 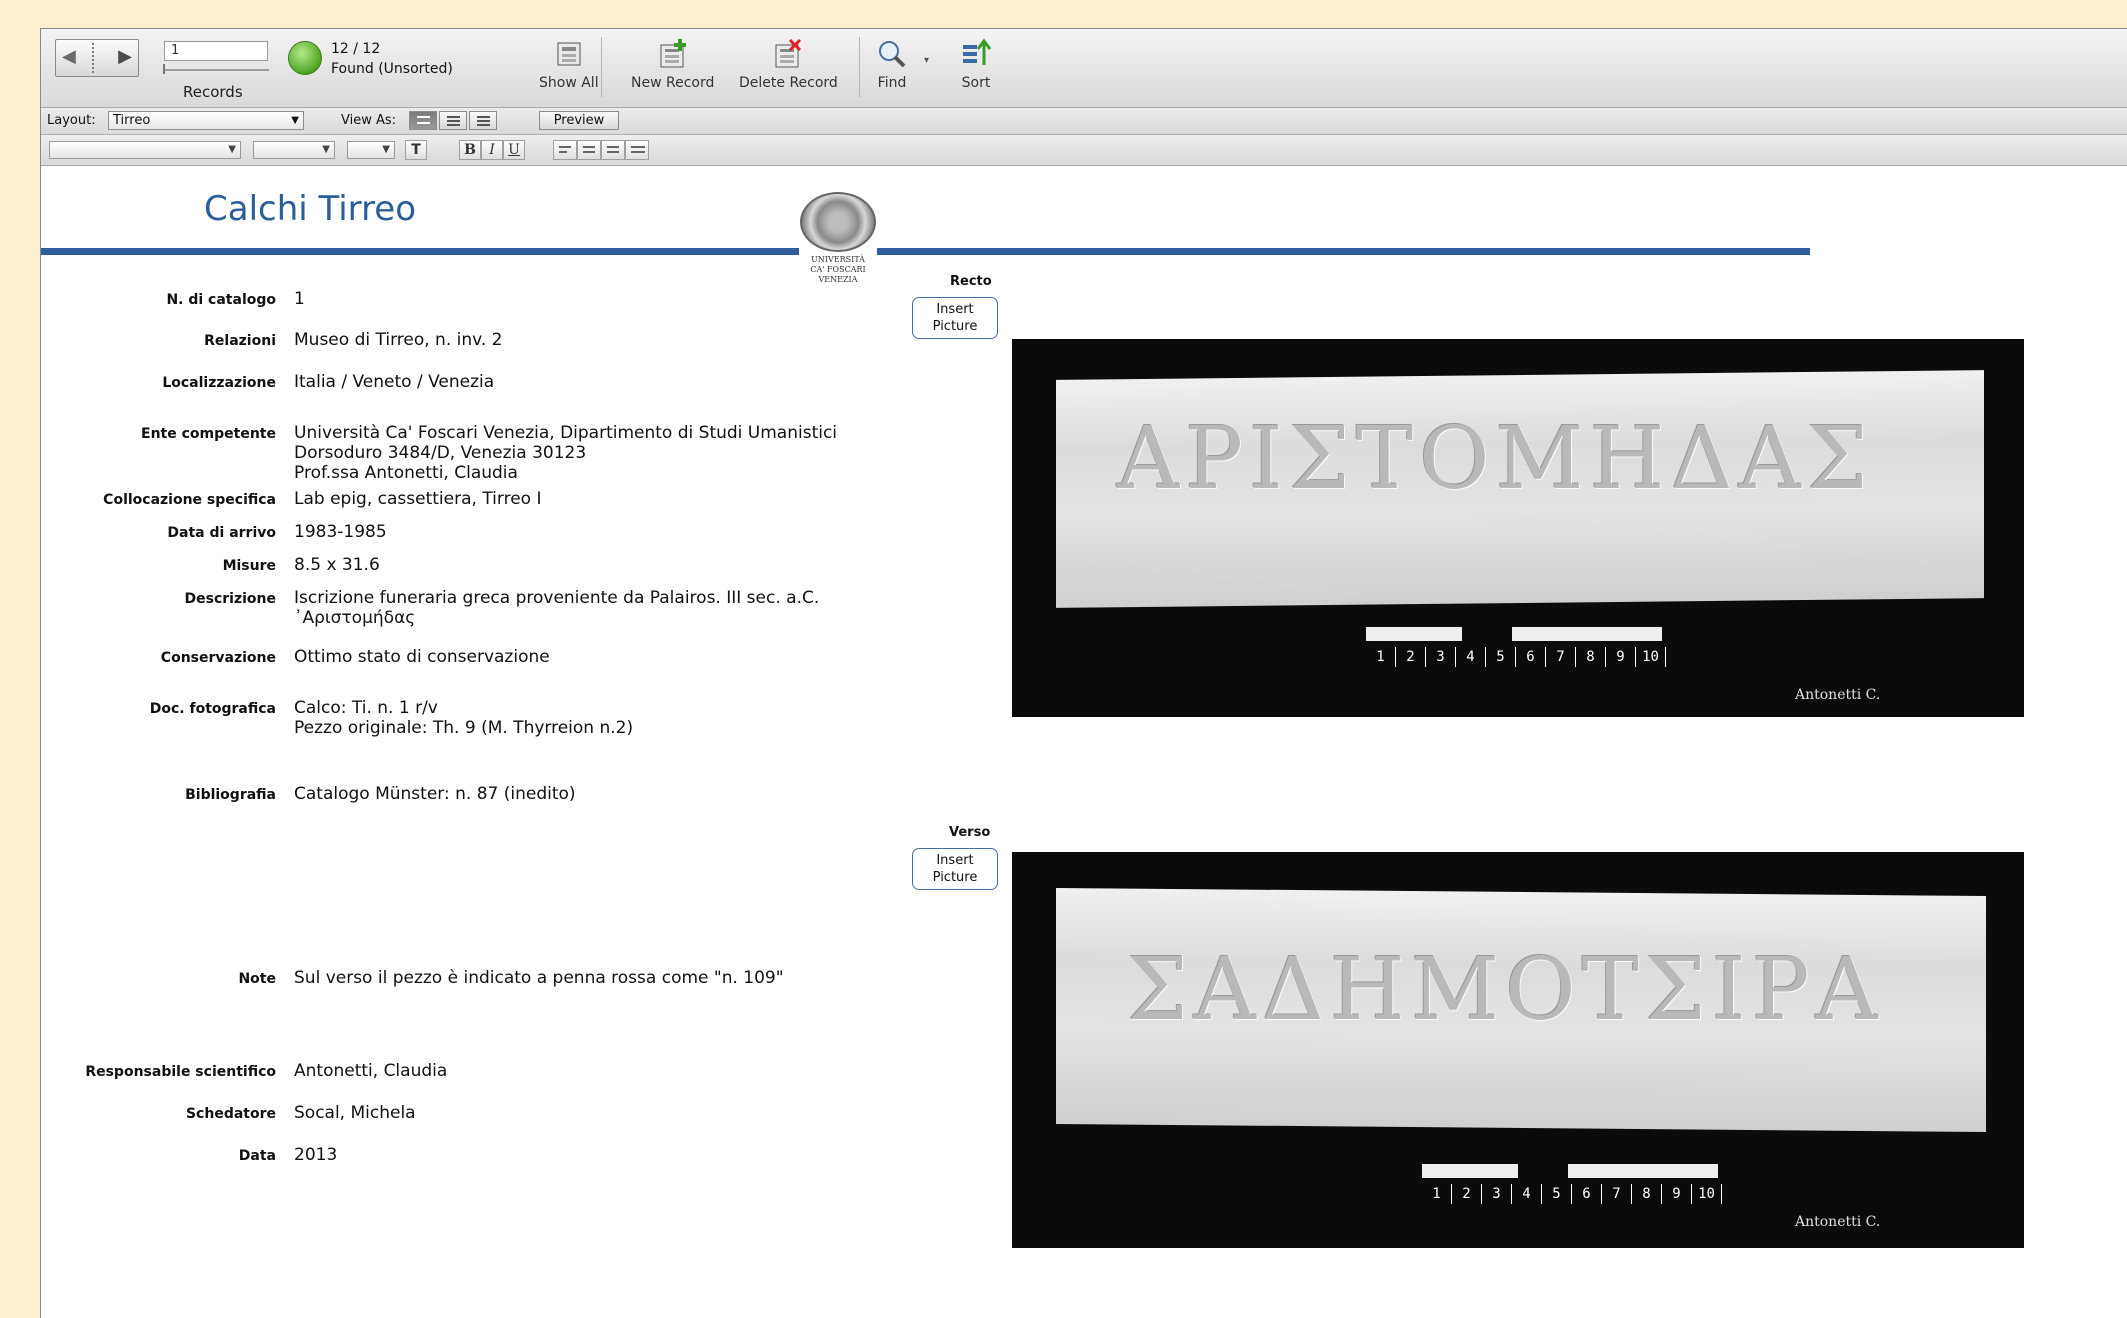 I want to click on new-record-button: New Record, so click(x=672, y=64).